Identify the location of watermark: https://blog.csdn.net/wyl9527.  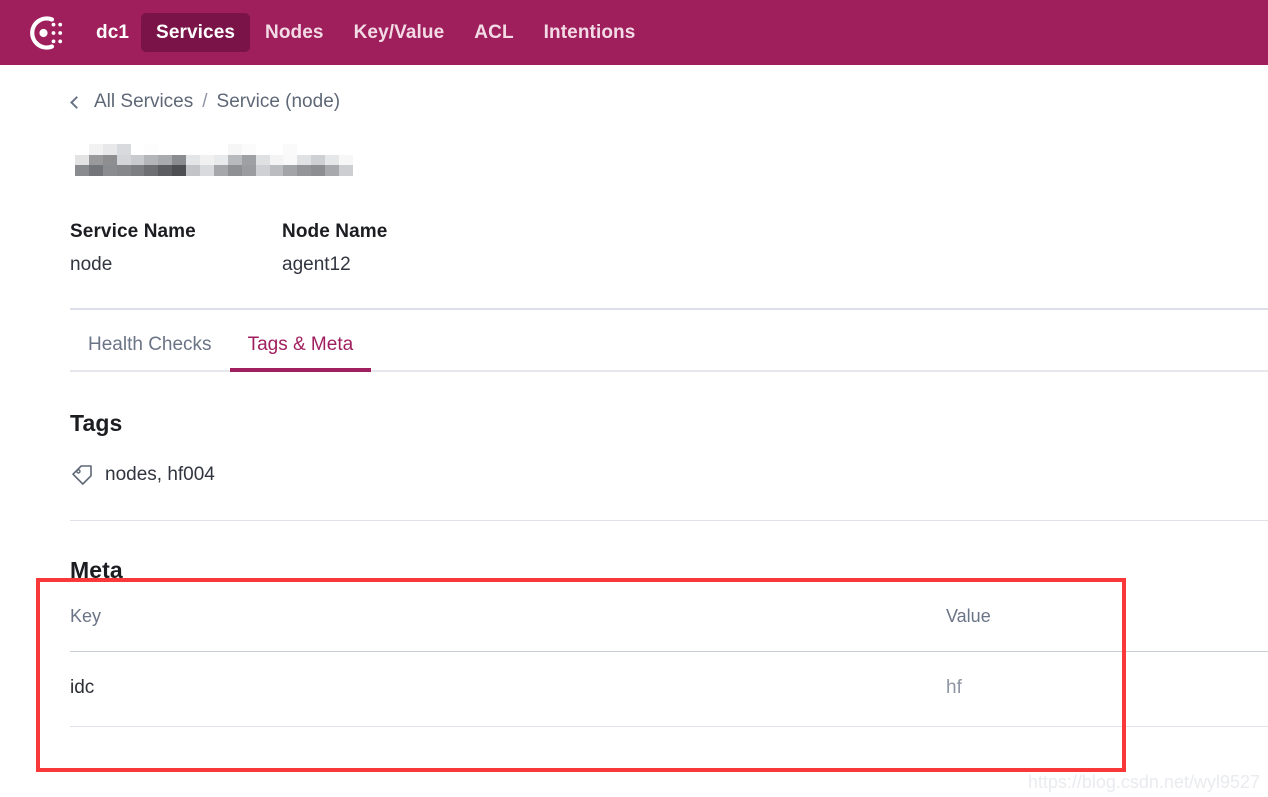
(1143, 782).